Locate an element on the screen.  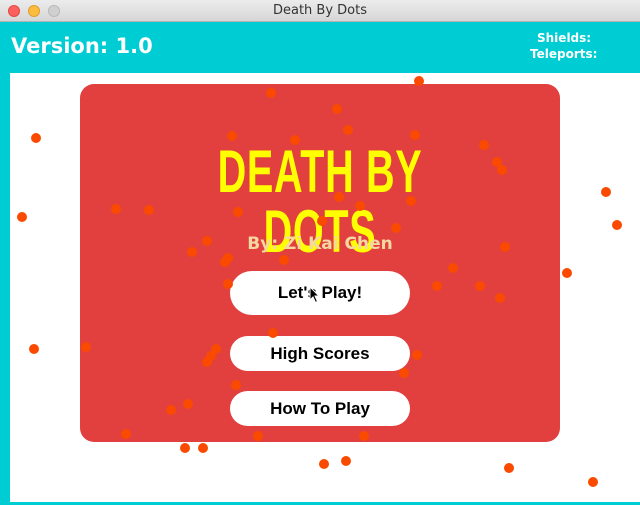
window-titlebar: Death By Dots is located at coordinates (320, 11).